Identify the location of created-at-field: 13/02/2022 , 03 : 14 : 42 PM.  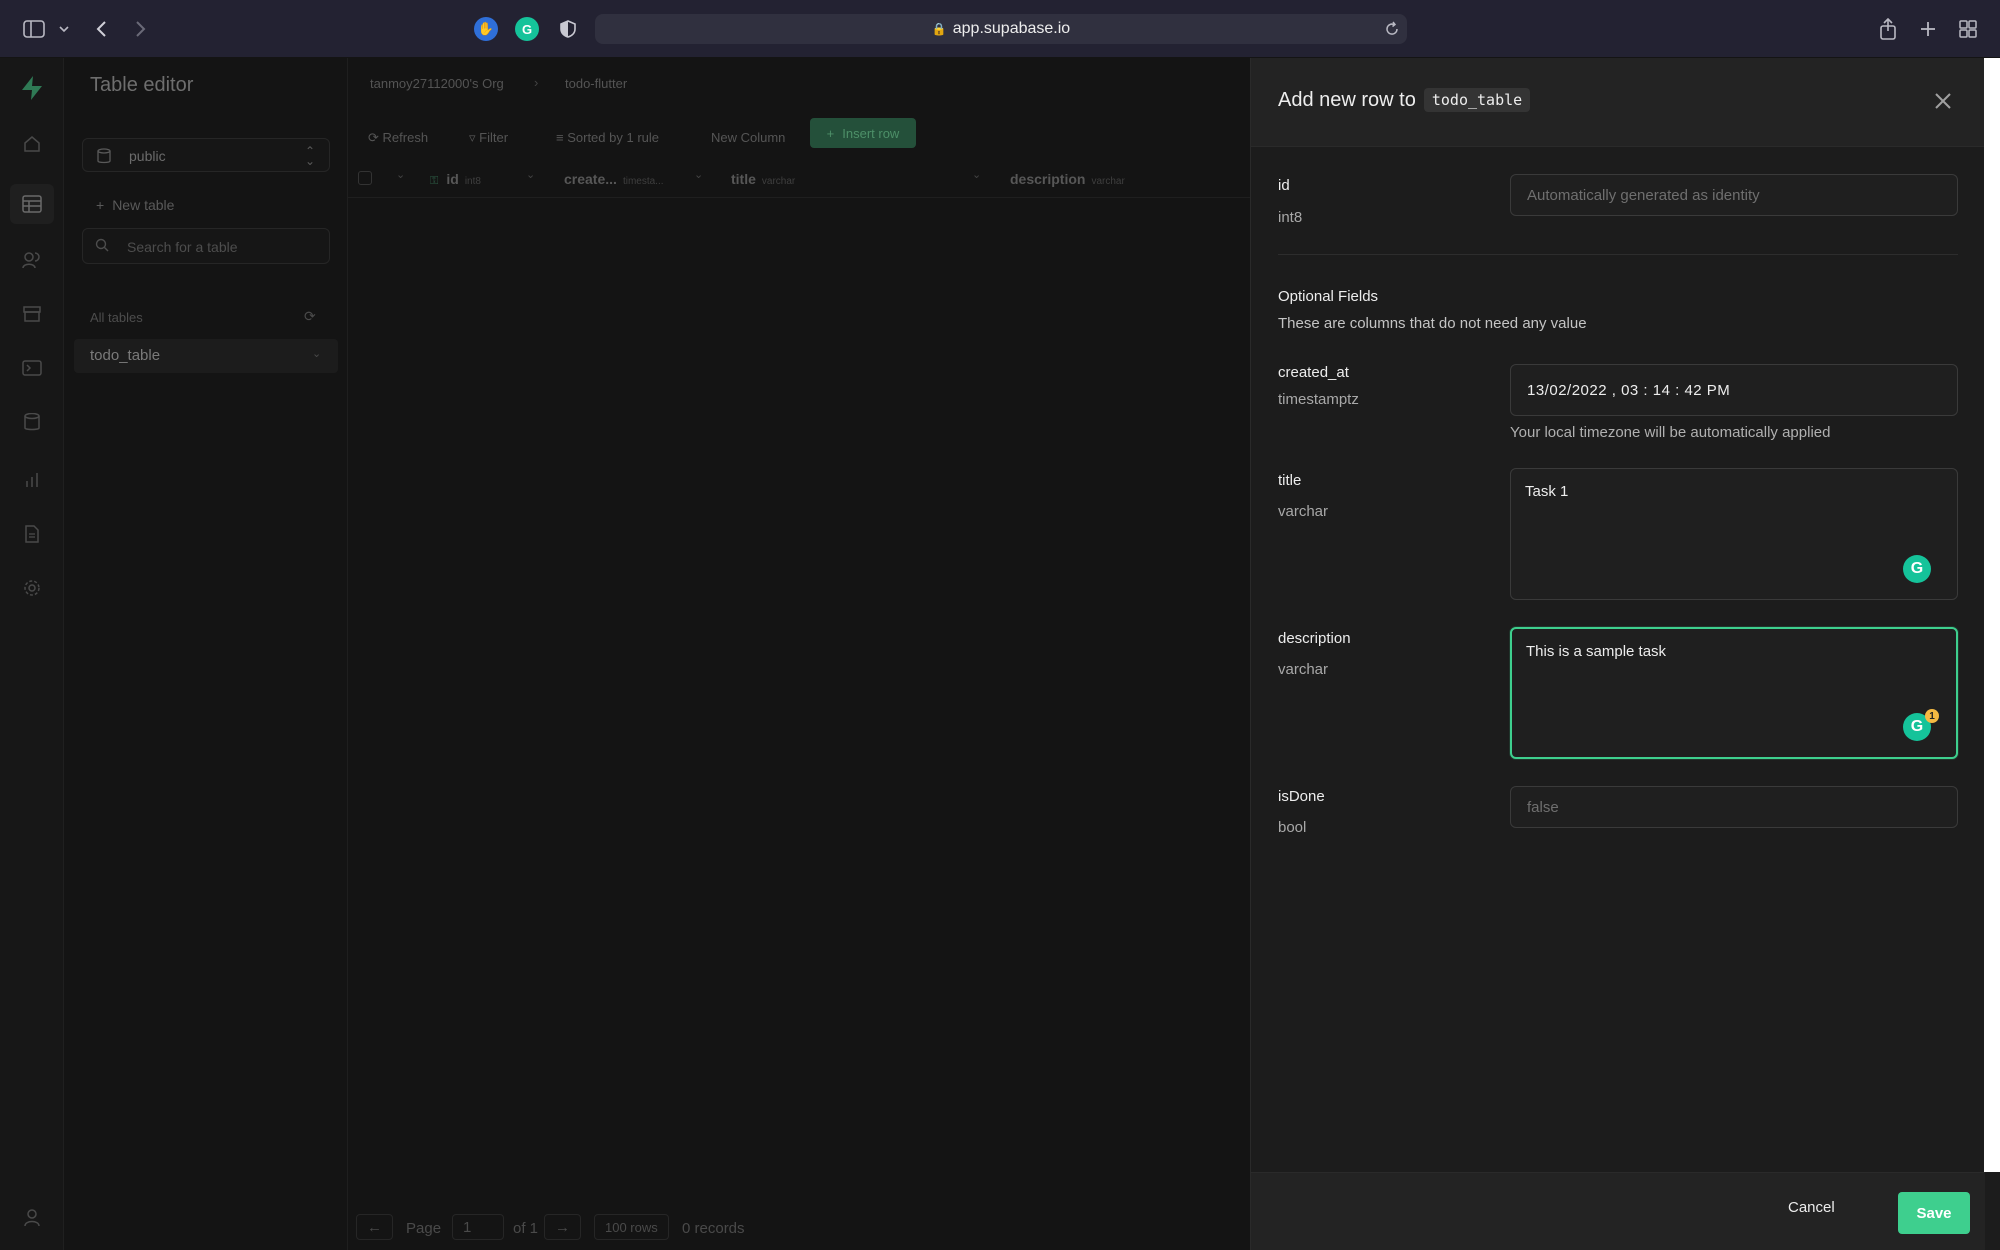
(1734, 390).